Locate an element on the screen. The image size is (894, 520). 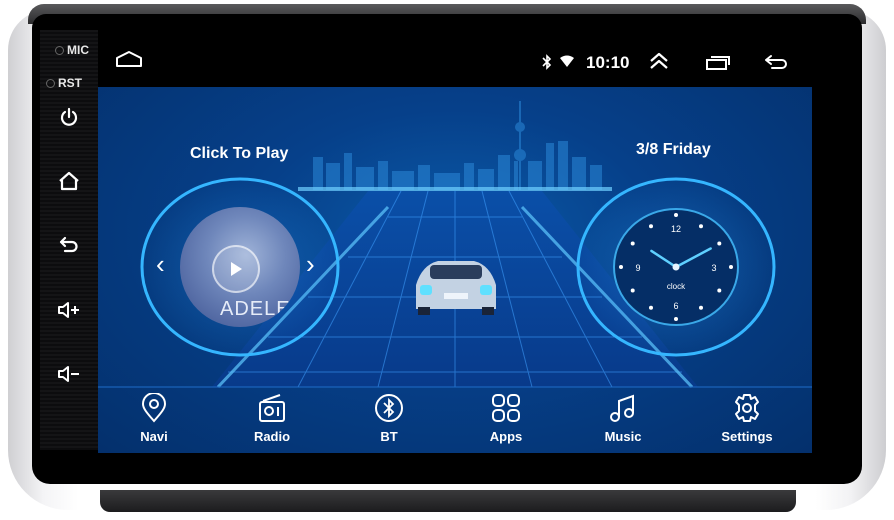
gear-icon is located at coordinates (747, 408).